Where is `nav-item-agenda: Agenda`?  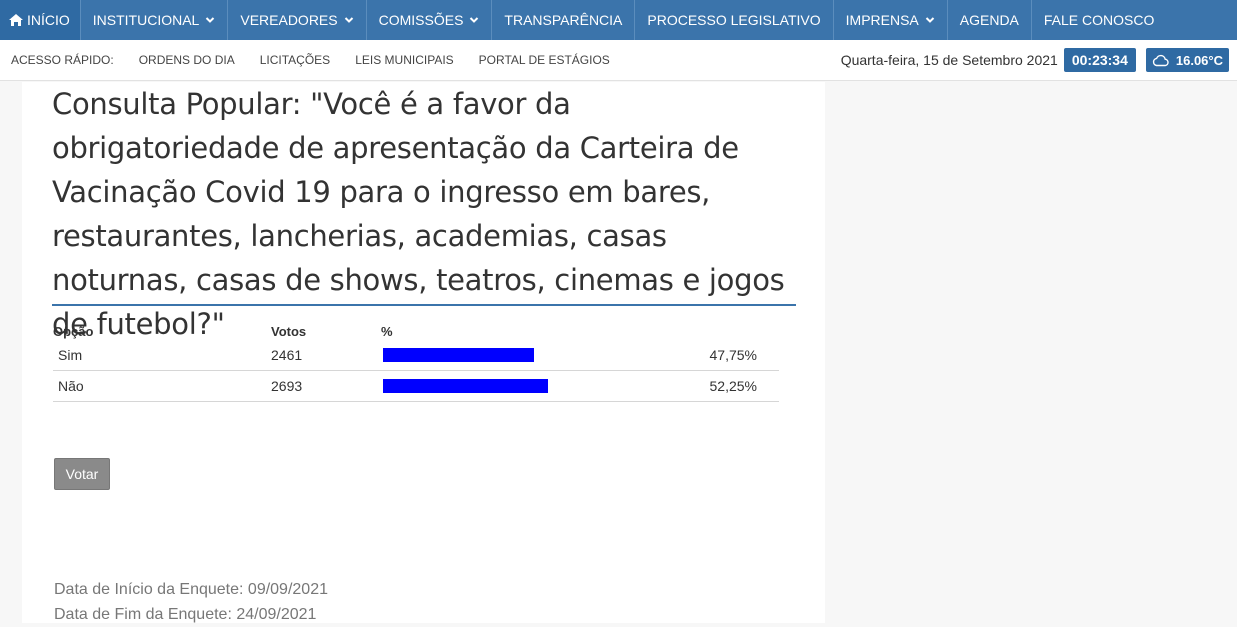 nav-item-agenda: Agenda is located at coordinates (990, 20).